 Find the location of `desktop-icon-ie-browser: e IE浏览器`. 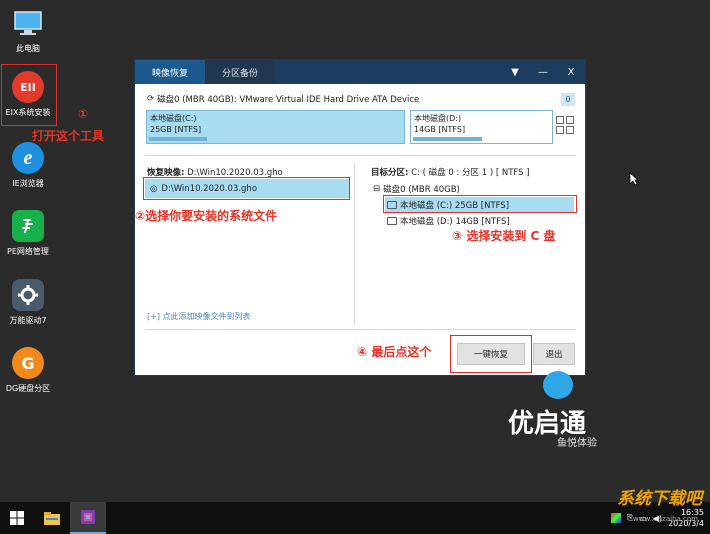

desktop-icon-ie-browser: e IE浏览器 is located at coordinates (28, 165).